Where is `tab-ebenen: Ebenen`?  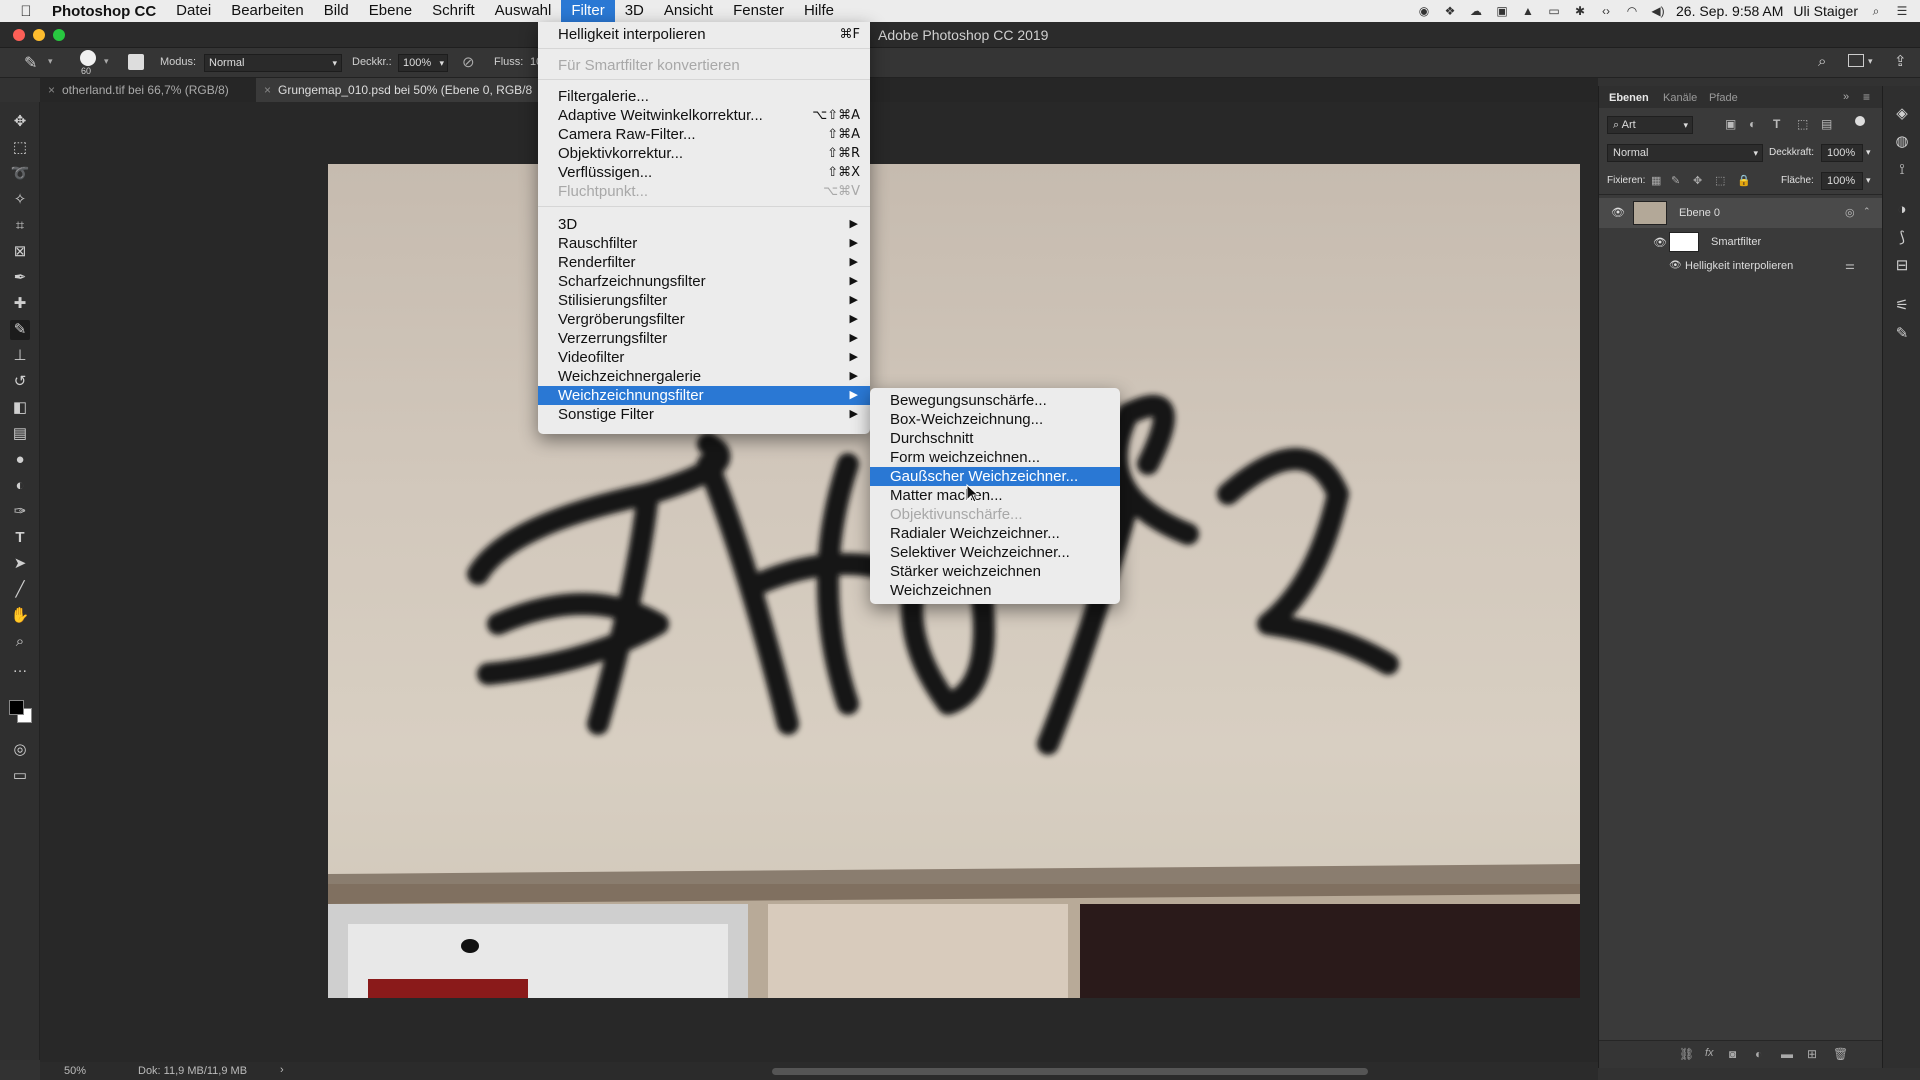
tab-ebenen: Ebenen is located at coordinates (1629, 98).